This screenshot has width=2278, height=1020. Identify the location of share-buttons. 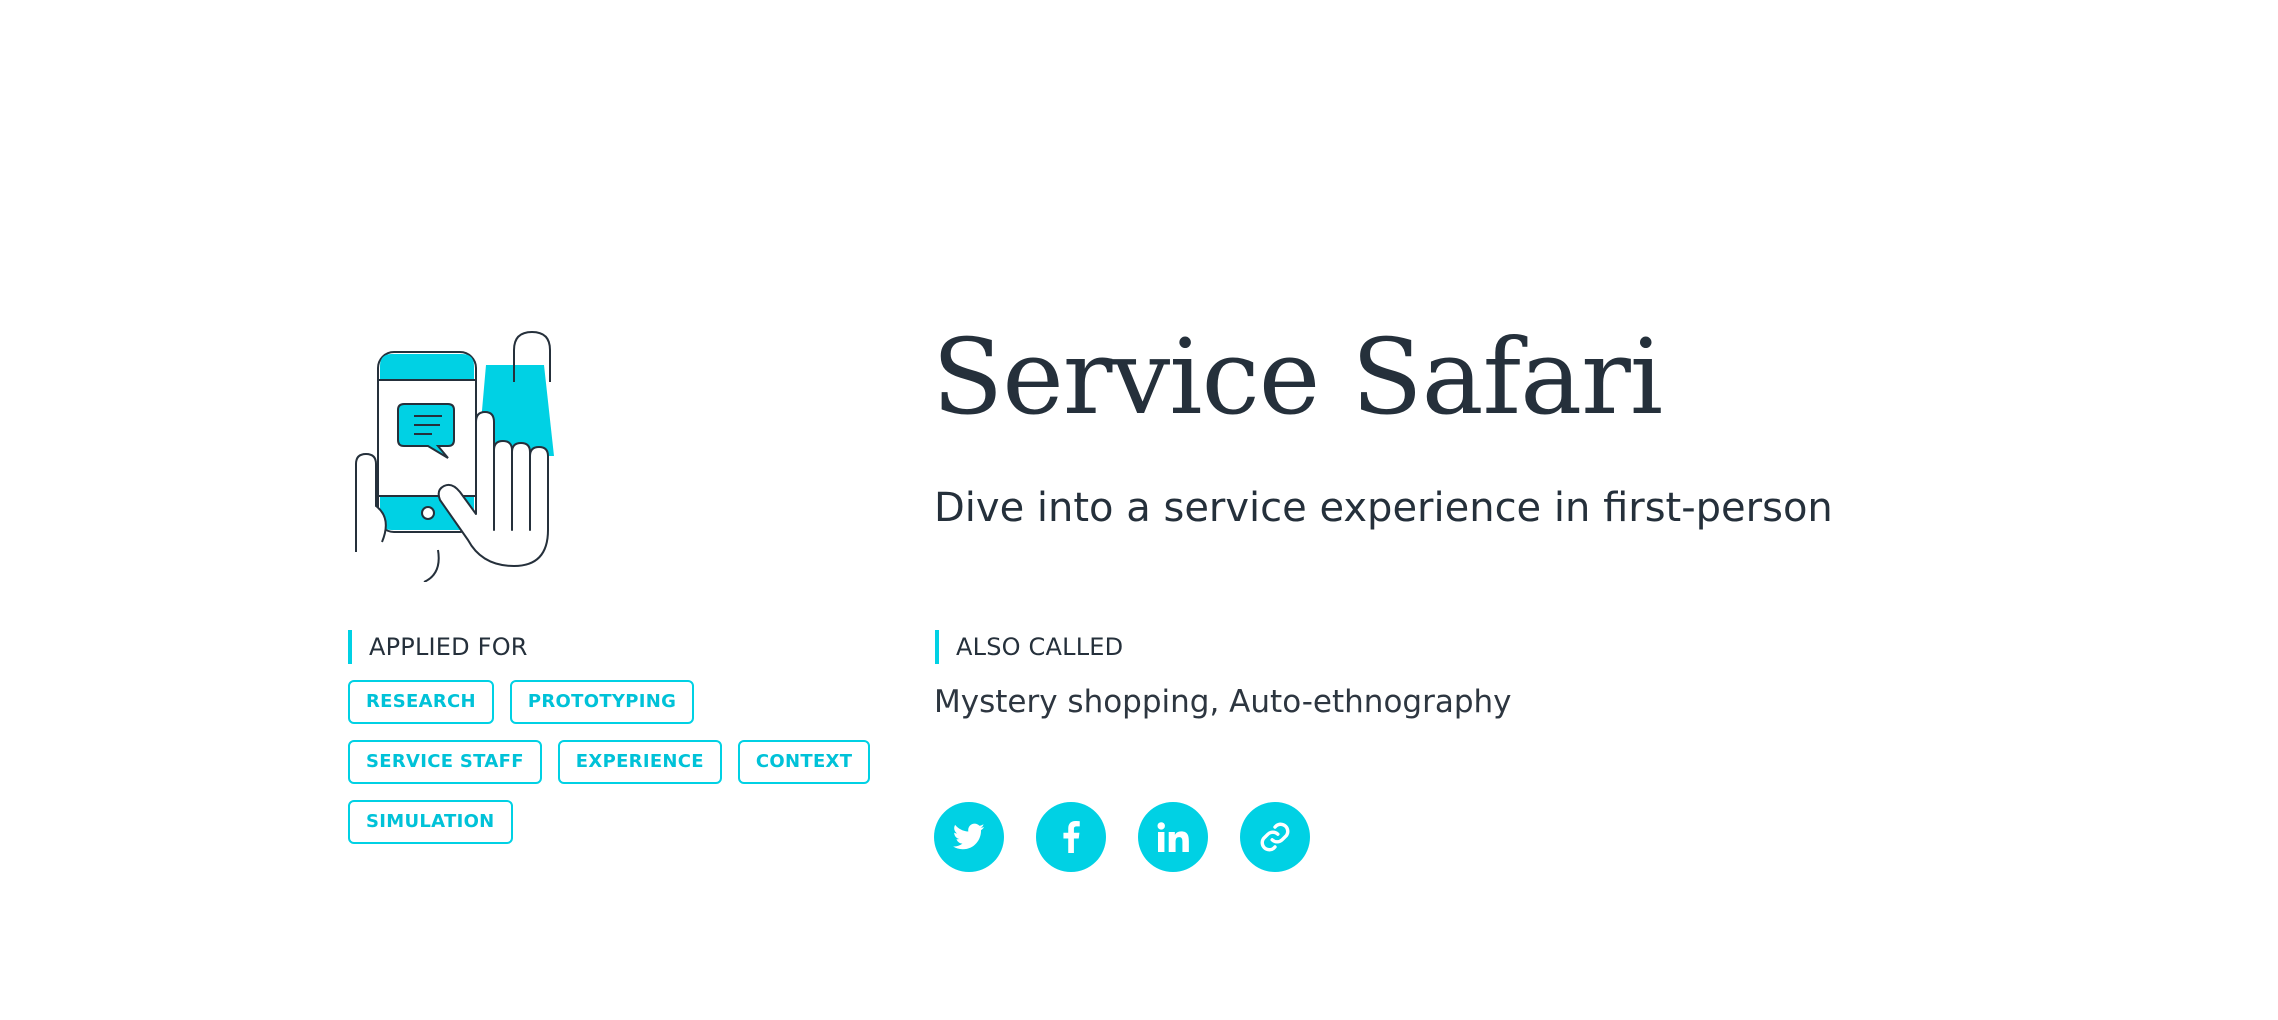
(1122, 837).